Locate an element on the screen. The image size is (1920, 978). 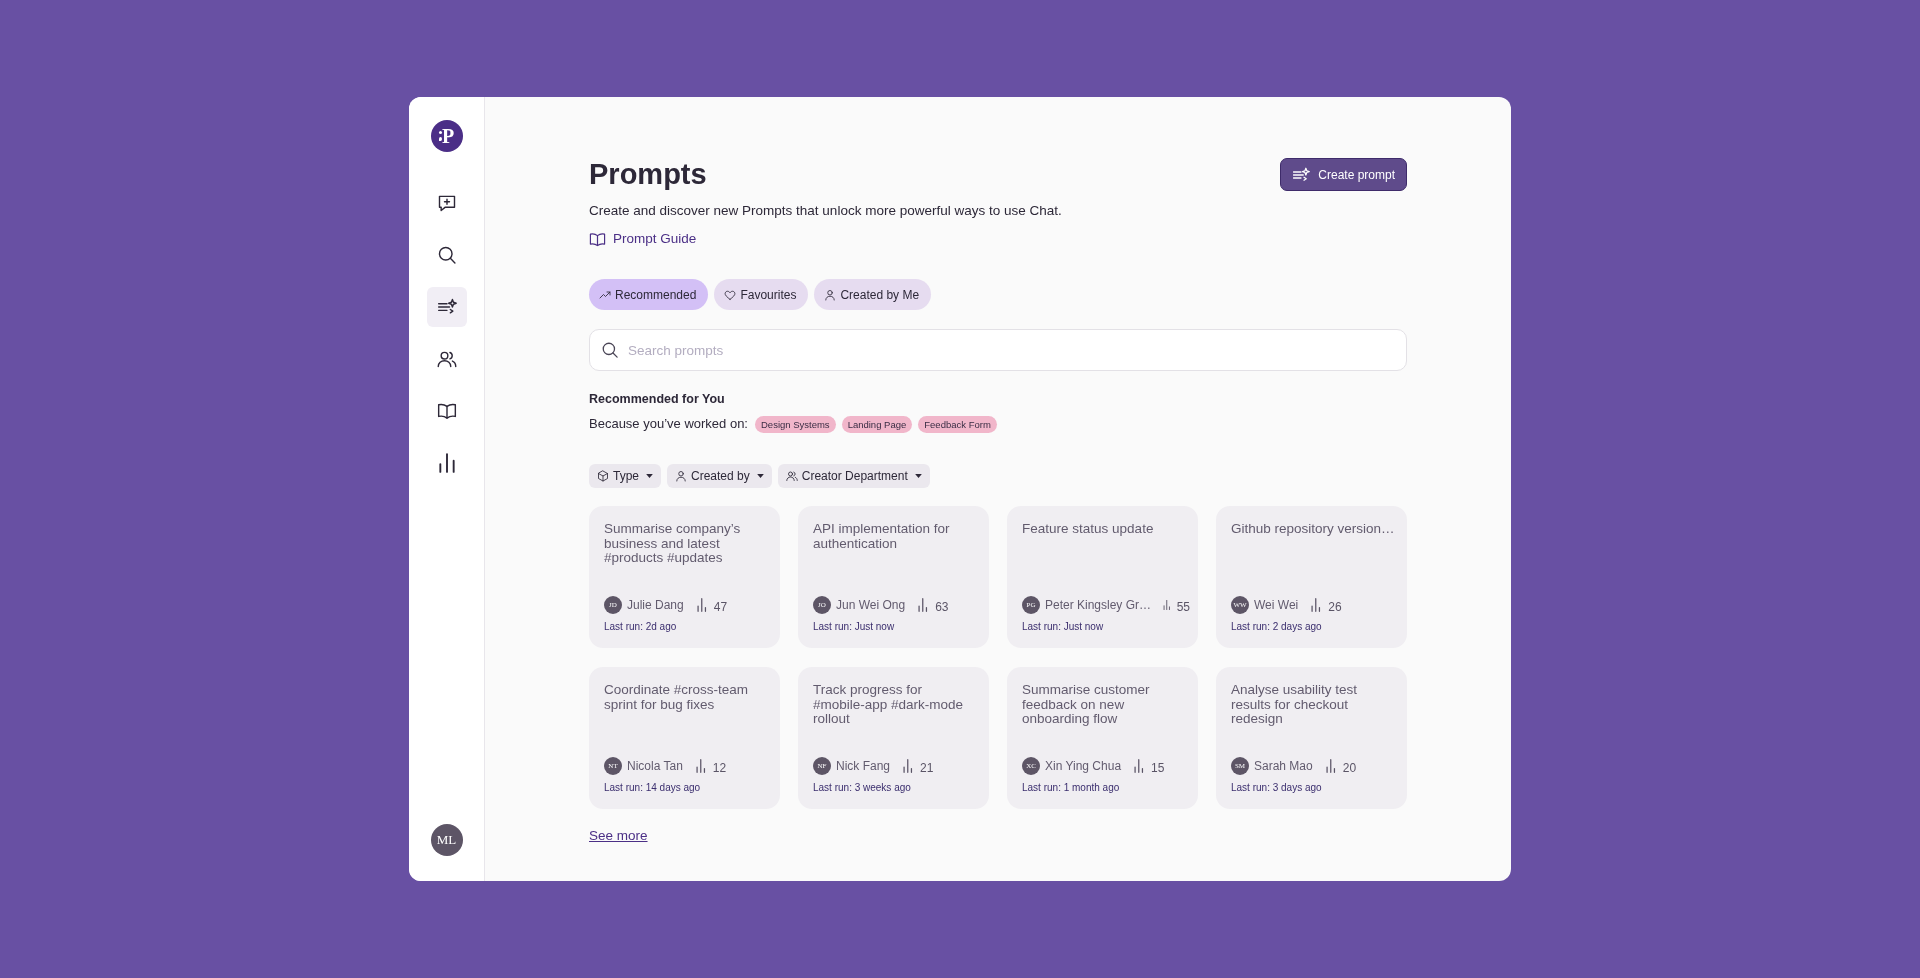
cube-icon is located at coordinates (603, 476).